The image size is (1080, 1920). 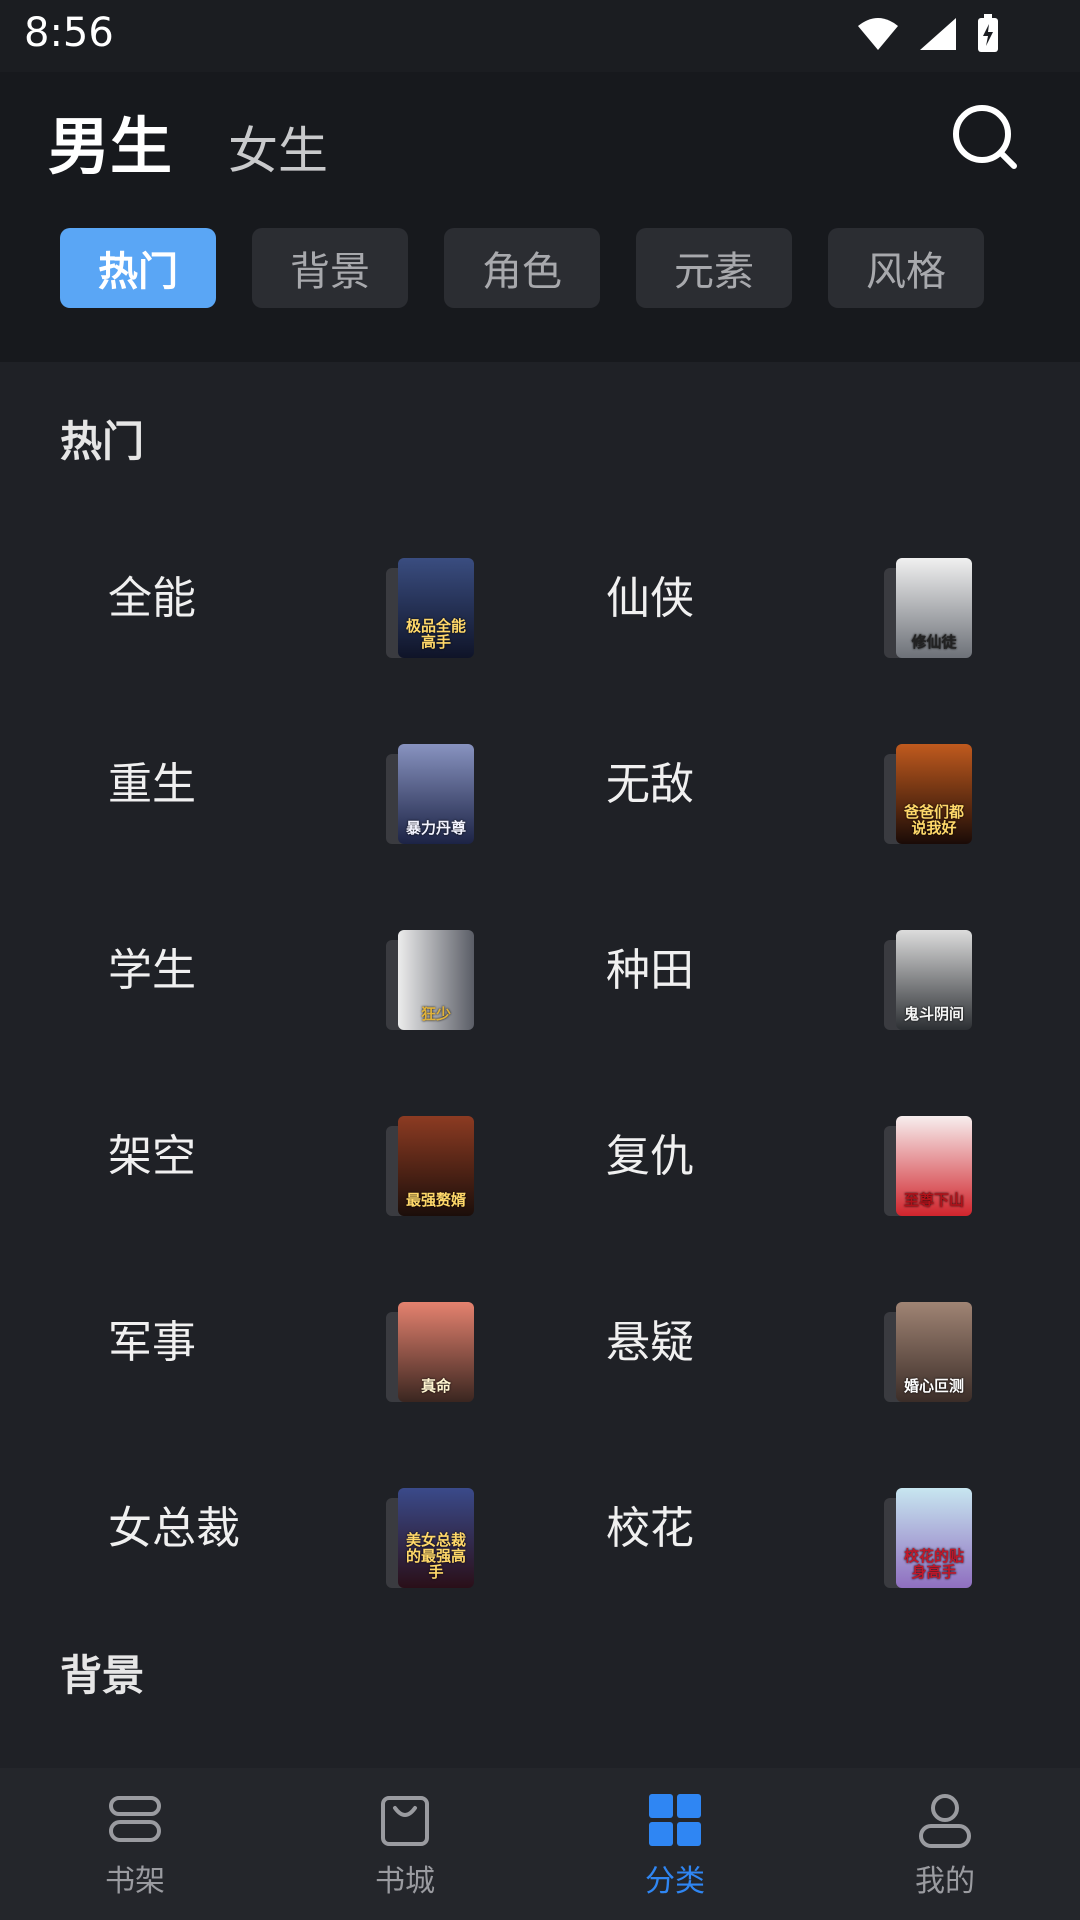 What do you see at coordinates (135, 1844) in the screenshot?
I see `nav-bookshelf: 书架` at bounding box center [135, 1844].